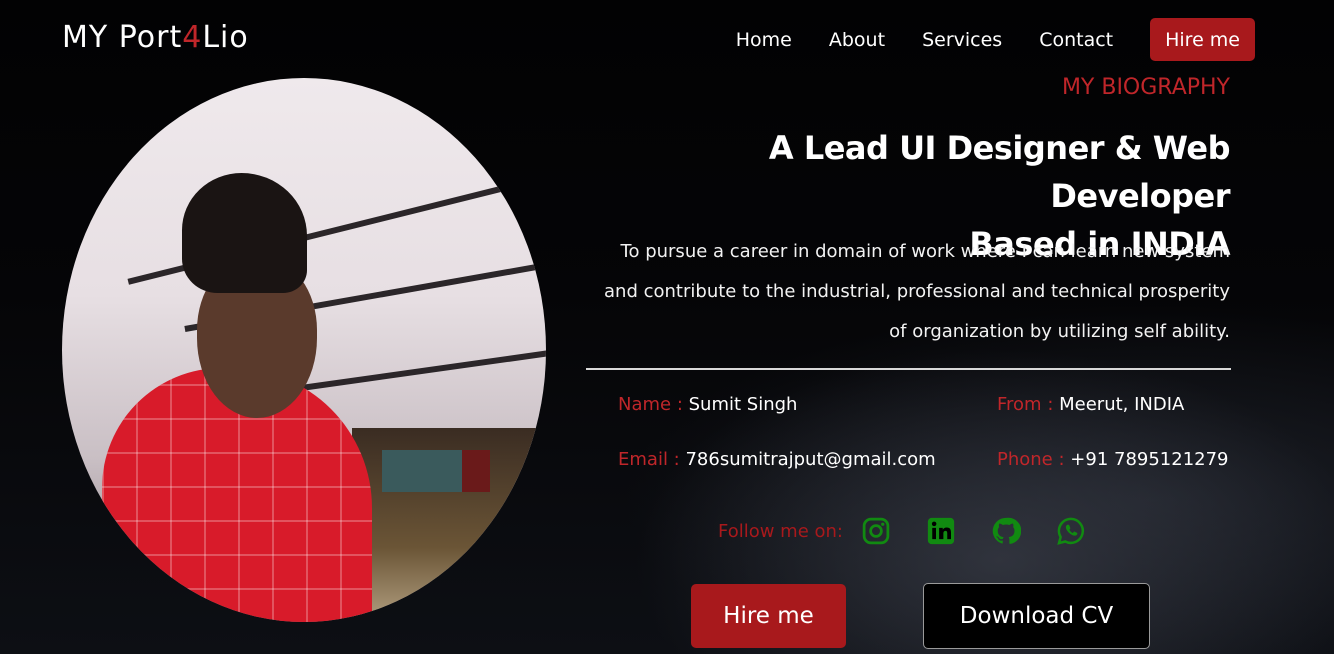 This screenshot has height=654, width=1334. Describe the element at coordinates (1006, 531) in the screenshot. I see `github-icon` at that location.